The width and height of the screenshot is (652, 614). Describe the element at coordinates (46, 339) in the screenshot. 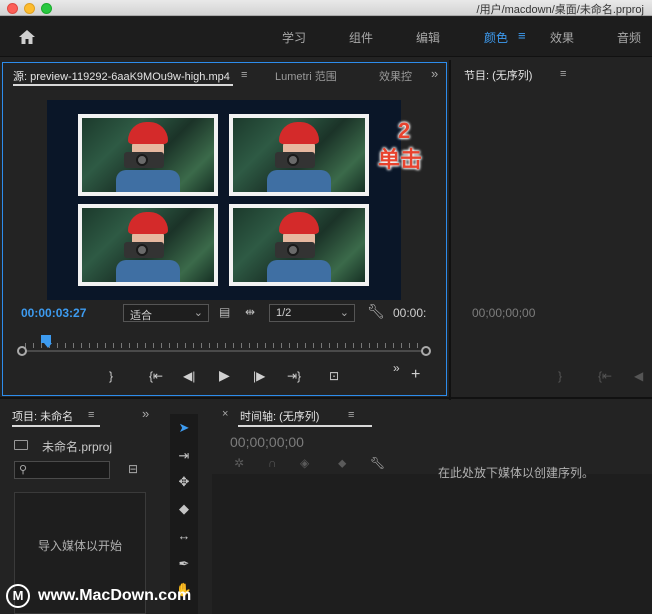

I see `playhead-marker` at that location.